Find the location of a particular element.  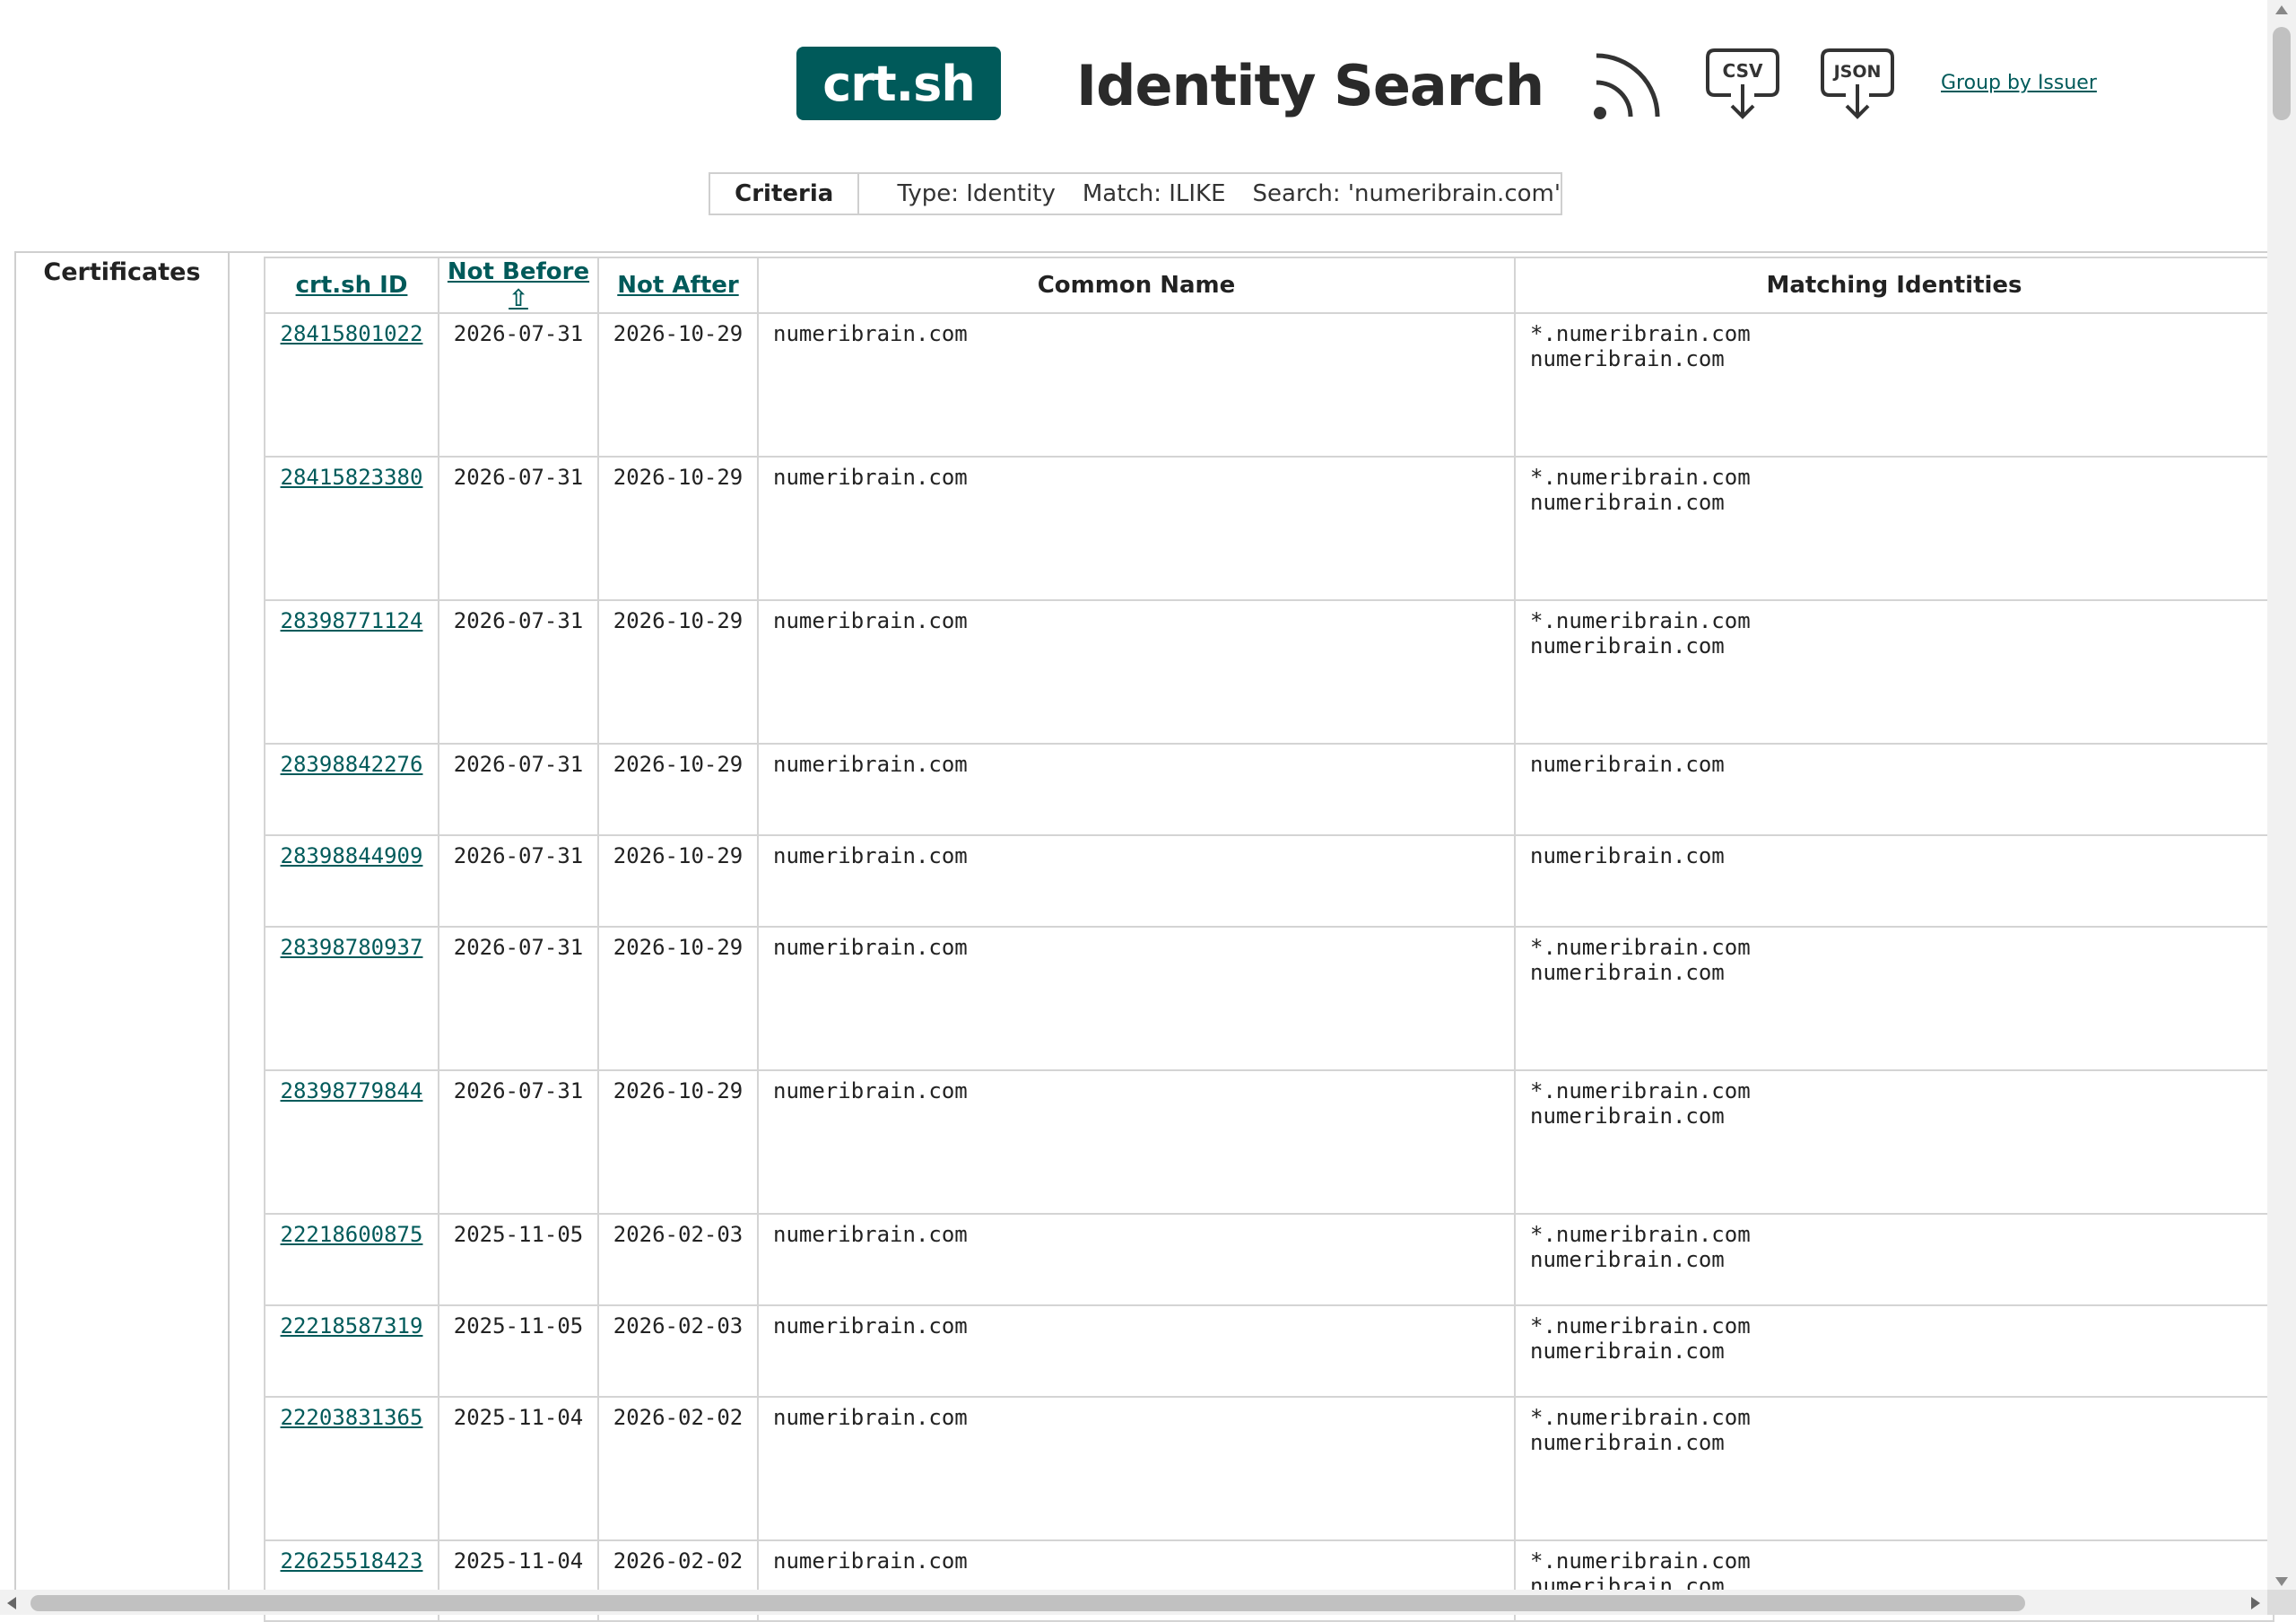

col-header-not-after: Not After is located at coordinates (678, 285).